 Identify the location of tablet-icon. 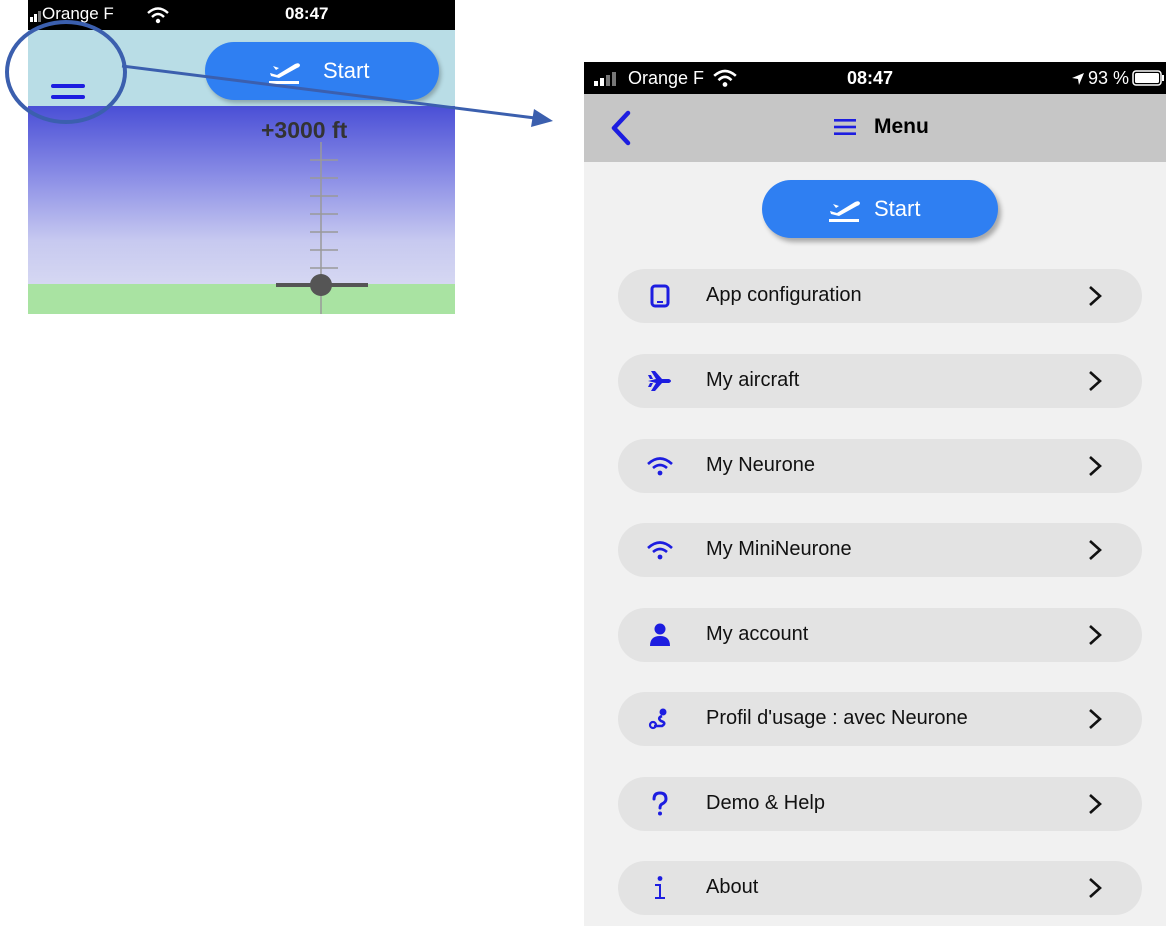
(660, 296).